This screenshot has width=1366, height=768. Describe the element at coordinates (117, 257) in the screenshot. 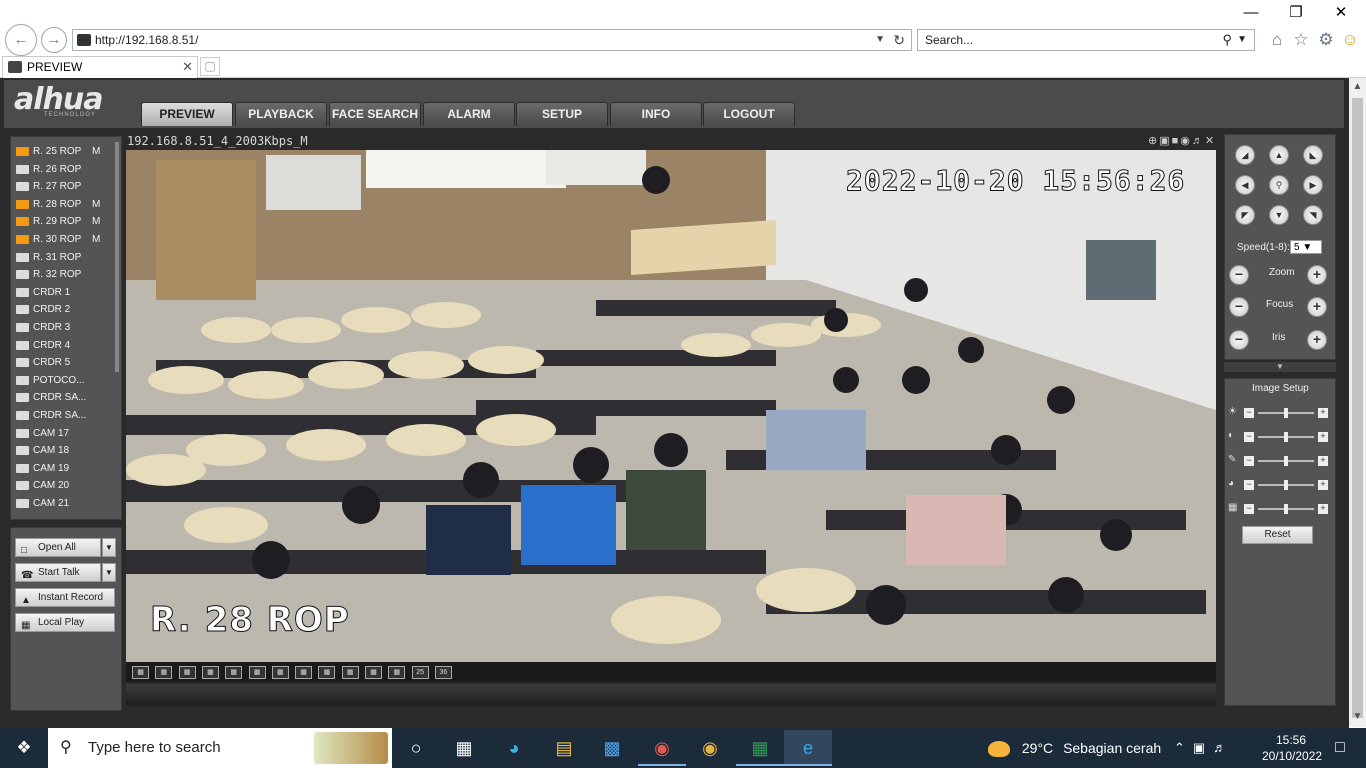

I see `channel-list-scrollbar` at that location.